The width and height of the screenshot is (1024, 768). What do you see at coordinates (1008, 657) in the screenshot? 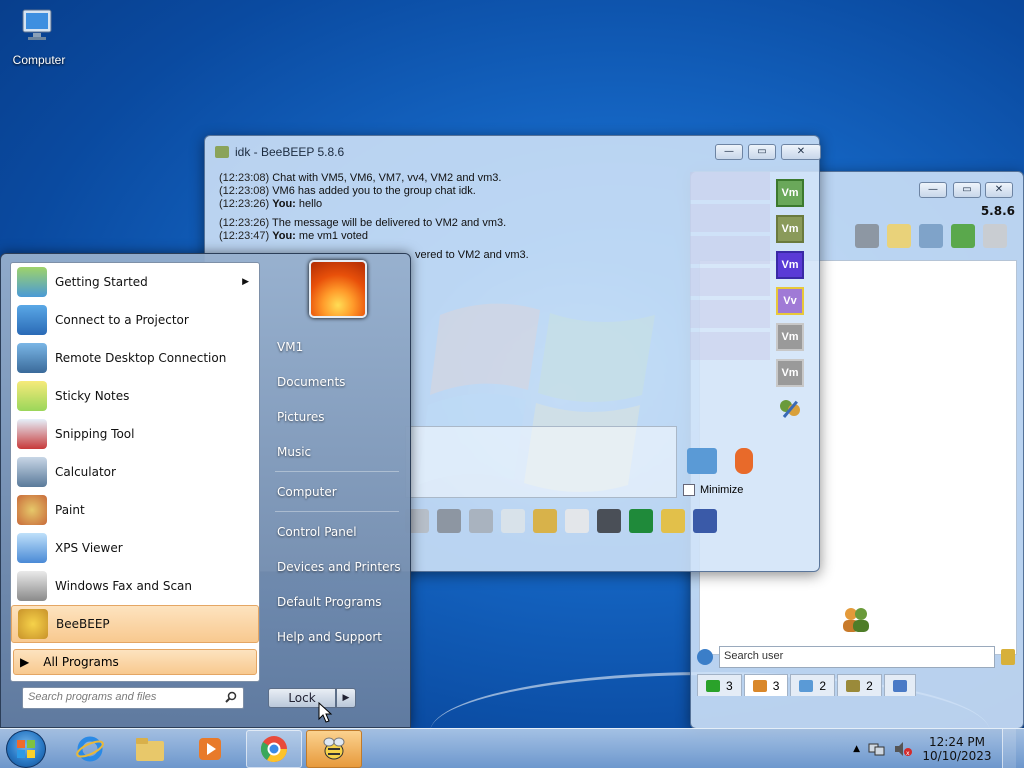
I see `broom-icon` at bounding box center [1008, 657].